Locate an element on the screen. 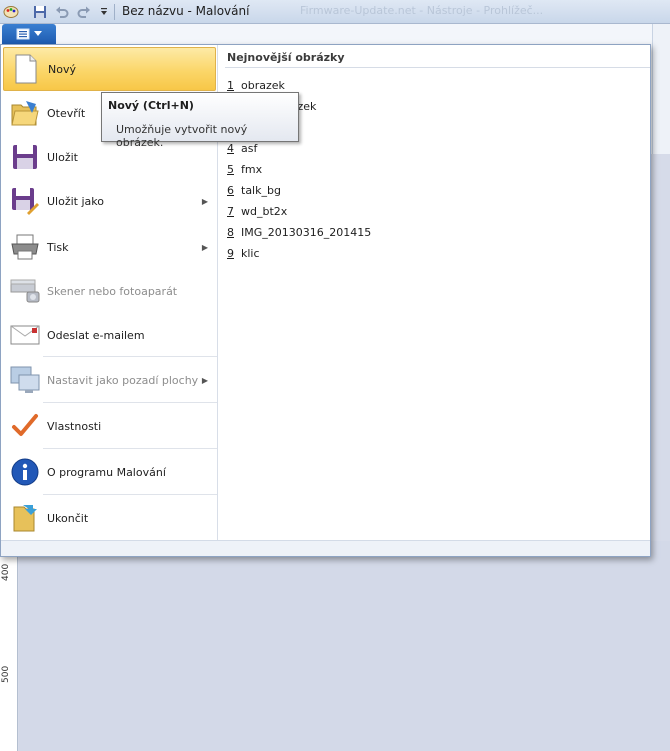 The image size is (670, 751). paint-menu-button is located at coordinates (29, 34).